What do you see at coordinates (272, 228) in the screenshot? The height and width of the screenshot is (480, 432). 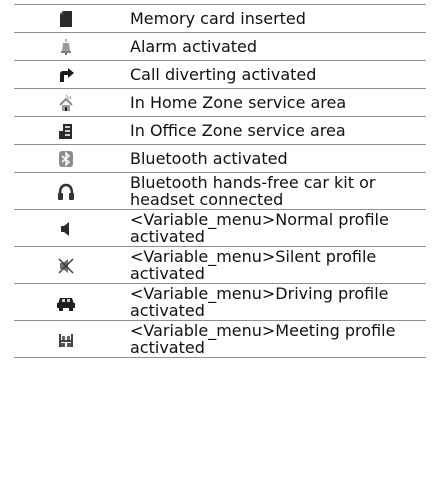 I see `description-cell: <Variable_menu>Normal profile activated` at bounding box center [272, 228].